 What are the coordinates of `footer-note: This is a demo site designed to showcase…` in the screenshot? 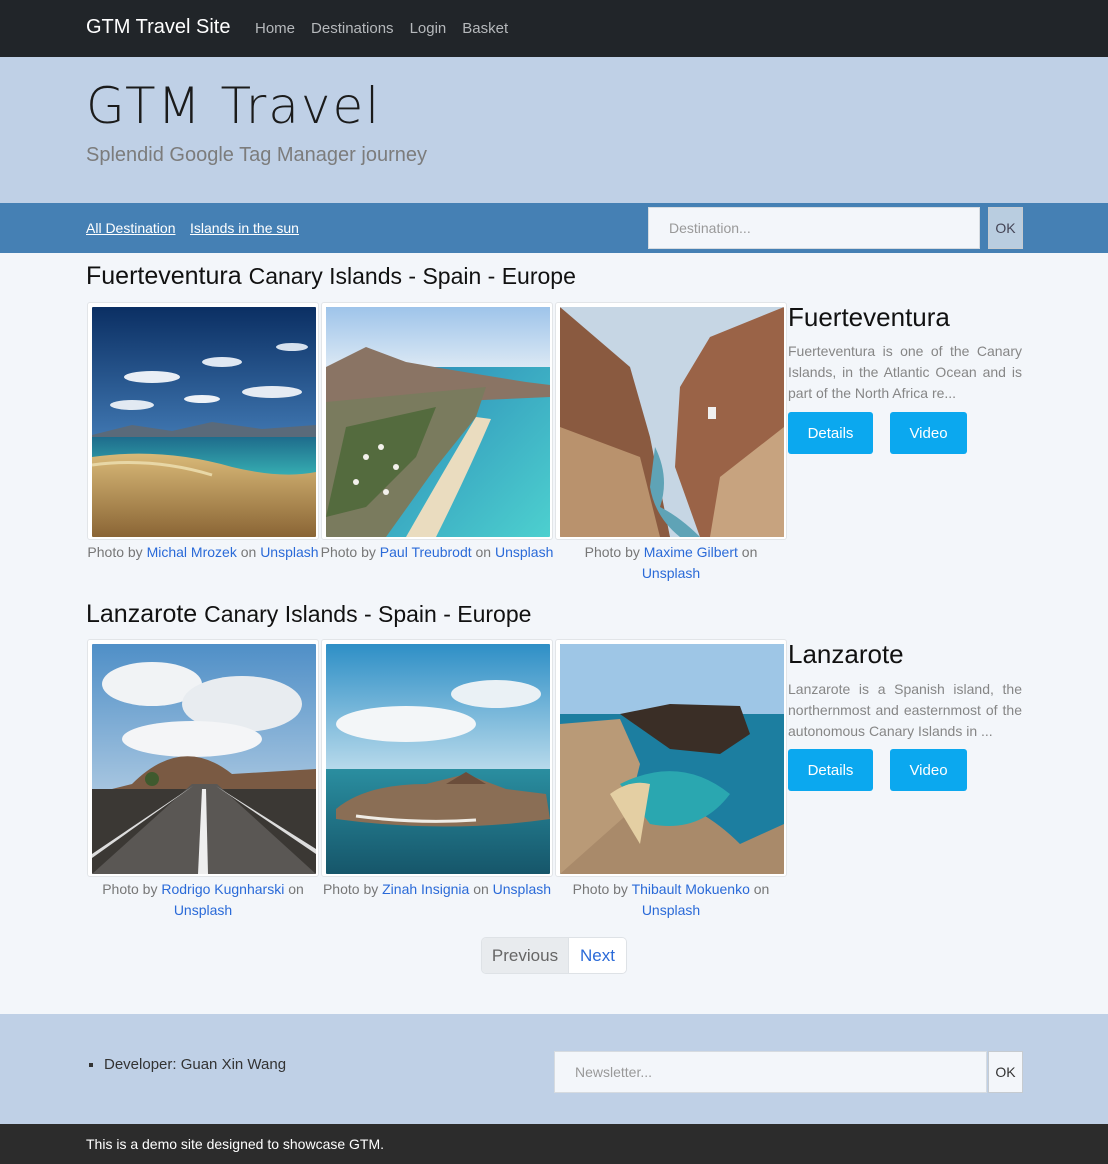 It's located at (235, 1144).